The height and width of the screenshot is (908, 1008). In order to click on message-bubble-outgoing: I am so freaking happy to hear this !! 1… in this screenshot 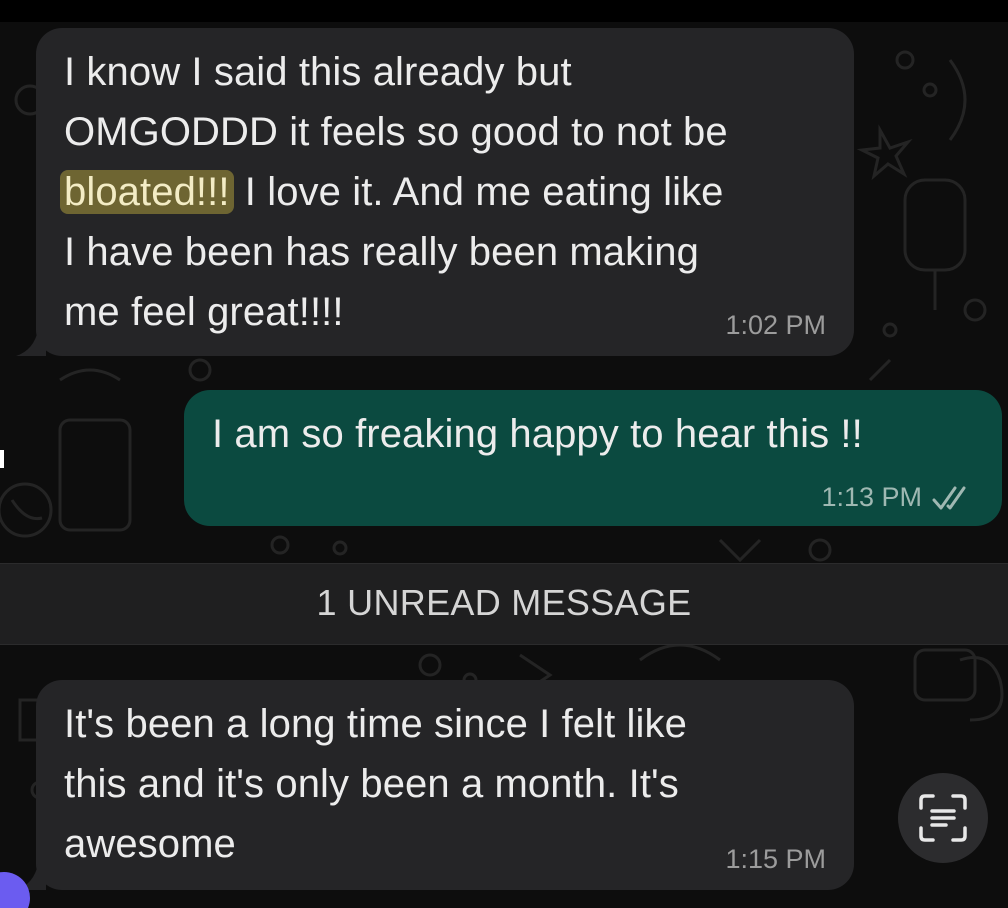, I will do `click(593, 458)`.